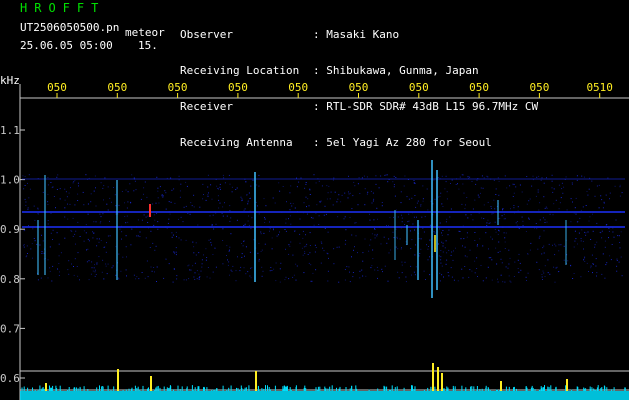 The width and height of the screenshot is (629, 400). What do you see at coordinates (151, 383) in the screenshot?
I see `activity-peak` at bounding box center [151, 383].